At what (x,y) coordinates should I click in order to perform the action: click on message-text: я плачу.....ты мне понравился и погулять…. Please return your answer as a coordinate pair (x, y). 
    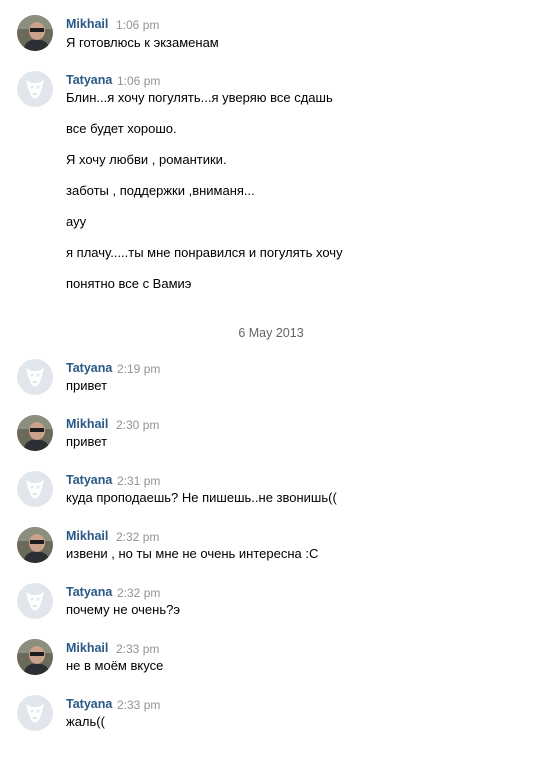
    Looking at the image, I should click on (204, 252).